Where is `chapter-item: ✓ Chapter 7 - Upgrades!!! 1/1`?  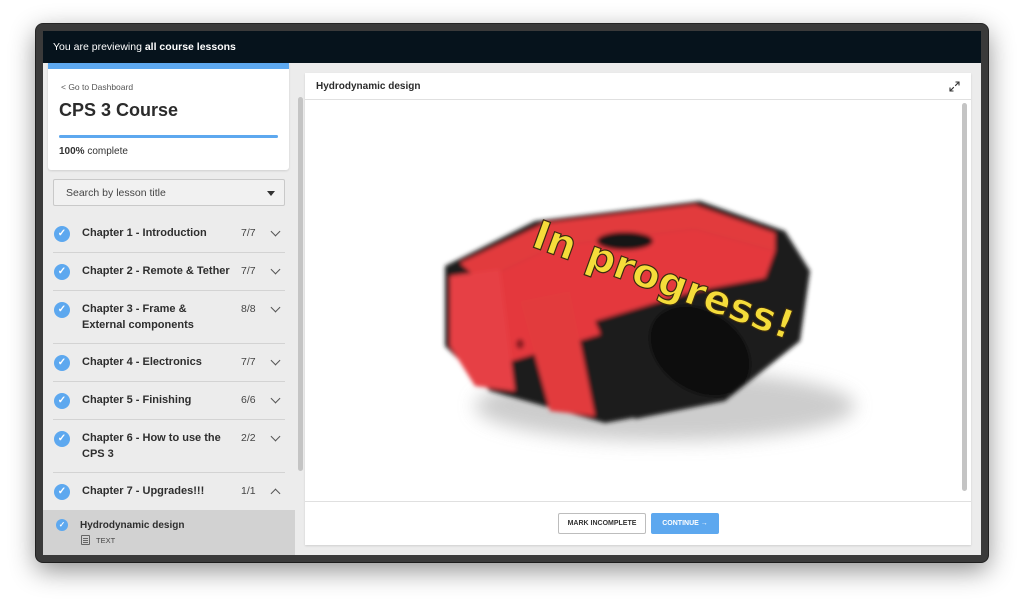
chapter-item: ✓ Chapter 7 - Upgrades!!! 1/1 is located at coordinates (169, 492).